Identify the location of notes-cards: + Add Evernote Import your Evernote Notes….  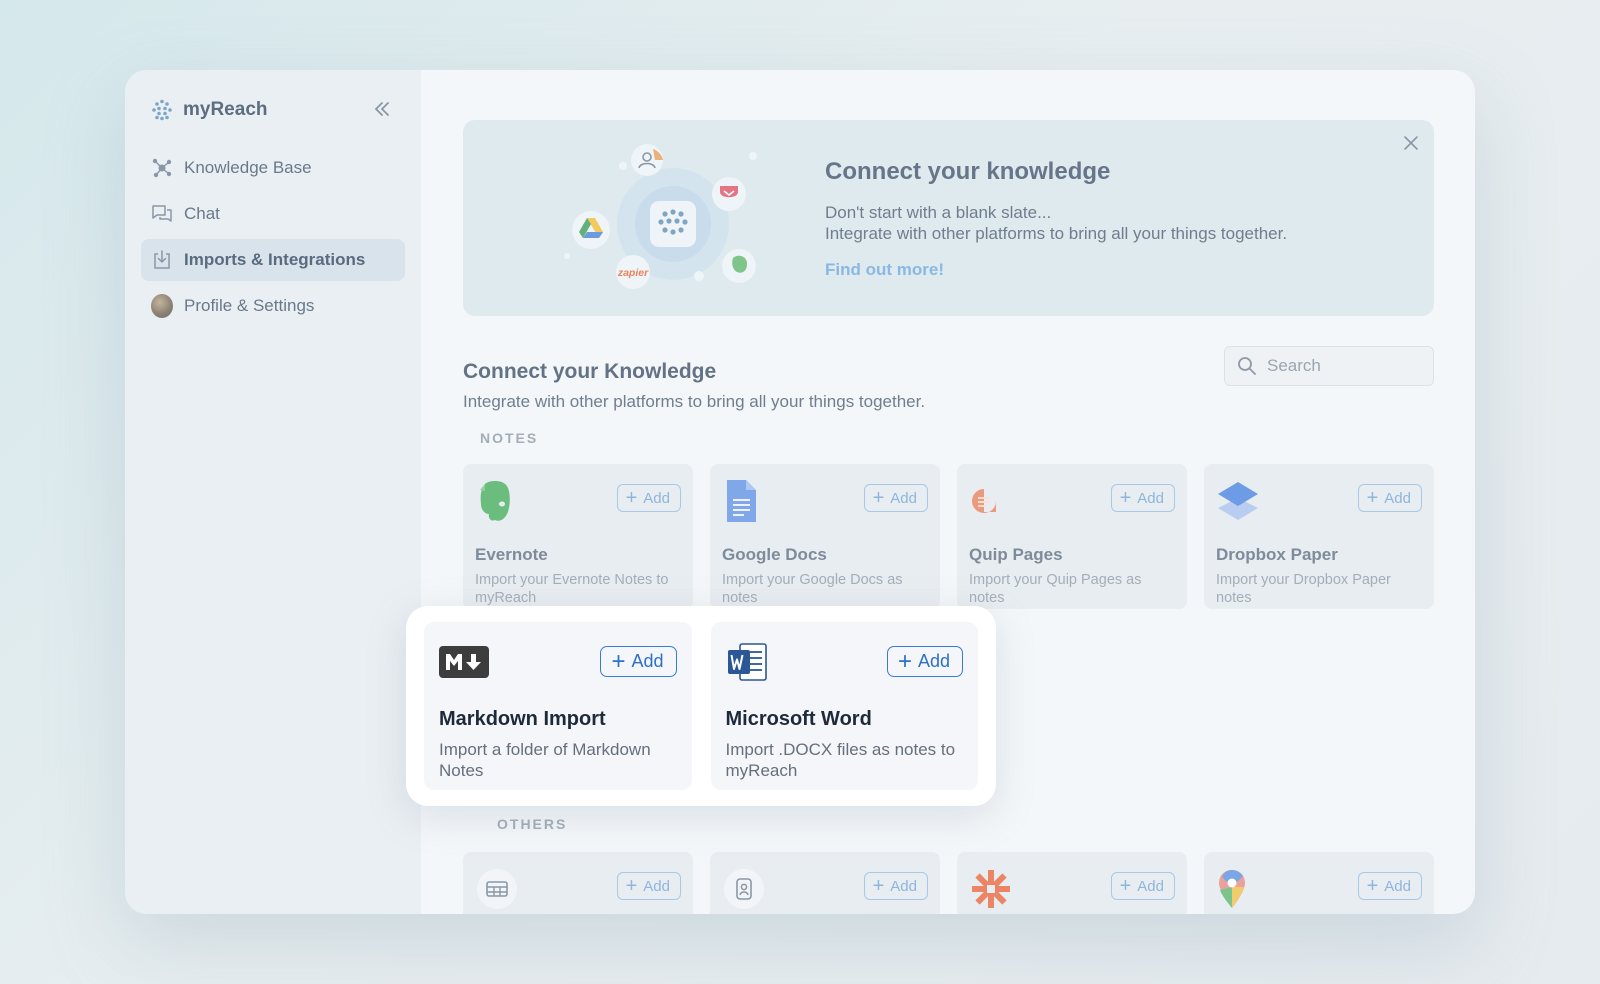
(948, 536).